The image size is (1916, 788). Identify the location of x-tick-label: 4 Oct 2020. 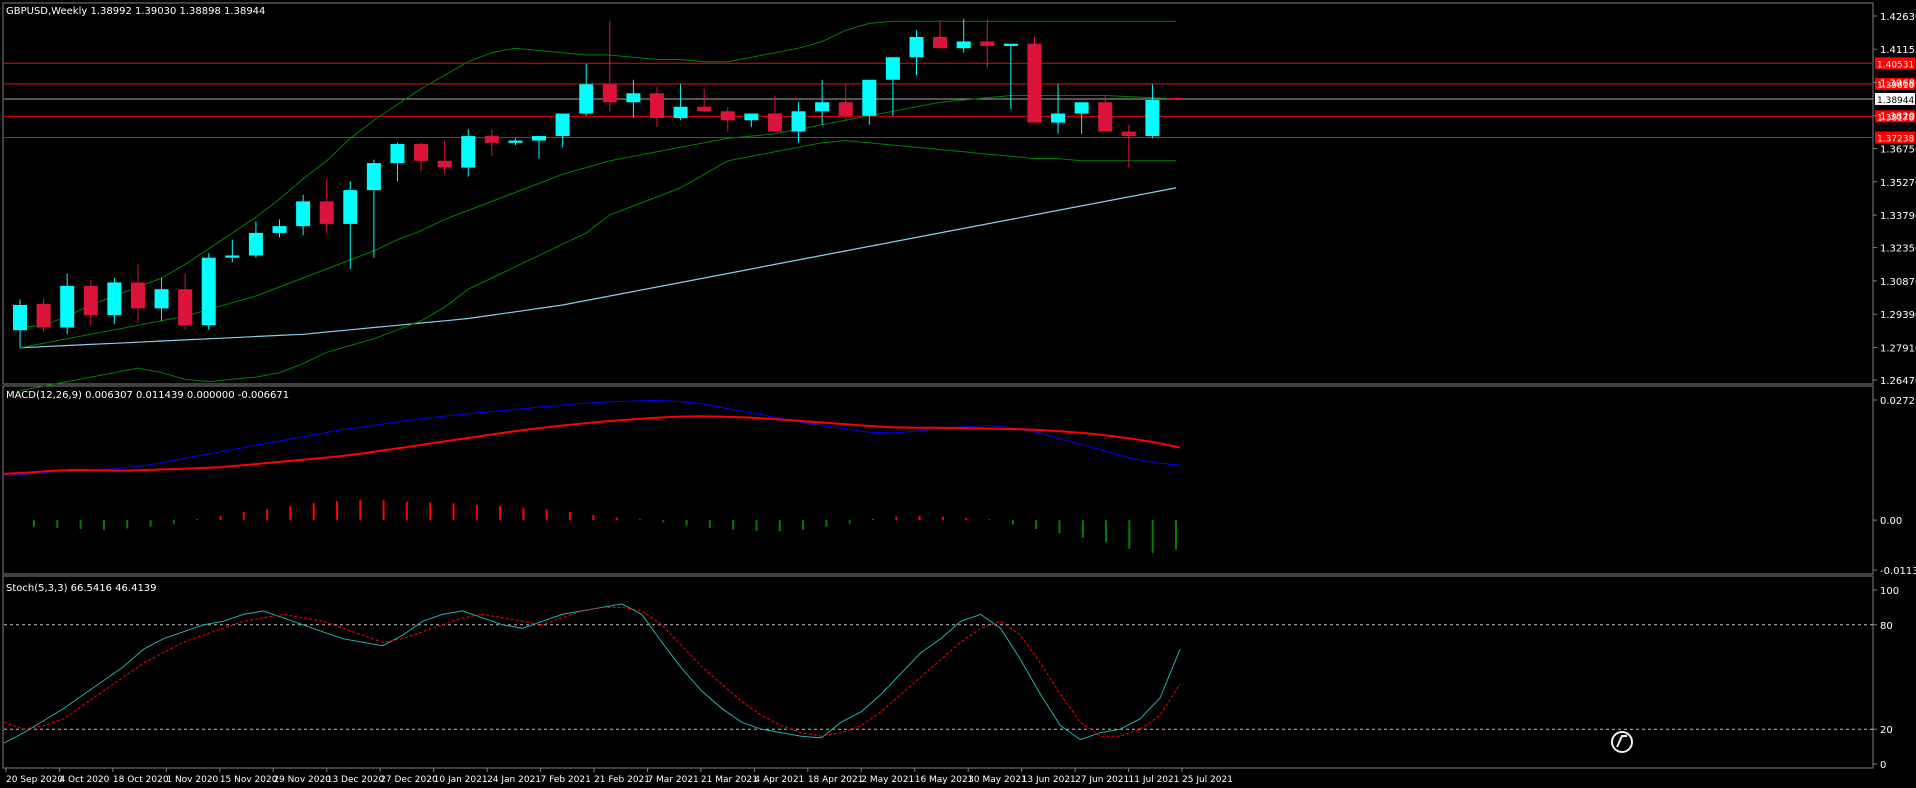
(84, 780).